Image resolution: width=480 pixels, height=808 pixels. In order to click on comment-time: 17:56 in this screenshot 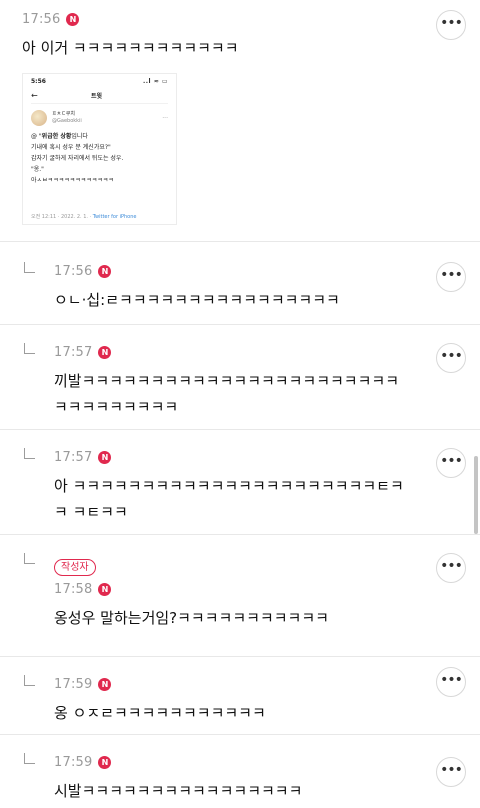, I will do `click(41, 19)`.